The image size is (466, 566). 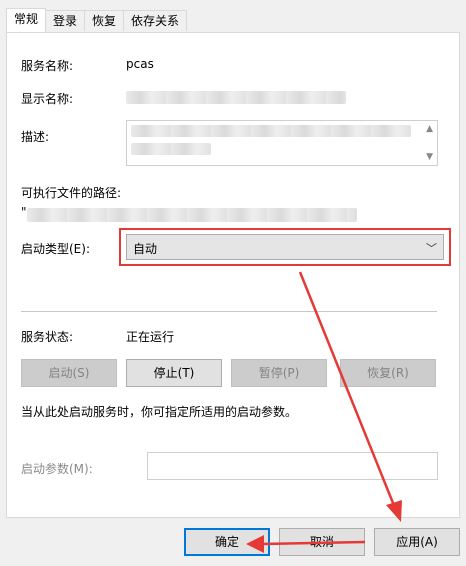 What do you see at coordinates (55, 249) in the screenshot?
I see `startup-type-label: 启动类型(E):` at bounding box center [55, 249].